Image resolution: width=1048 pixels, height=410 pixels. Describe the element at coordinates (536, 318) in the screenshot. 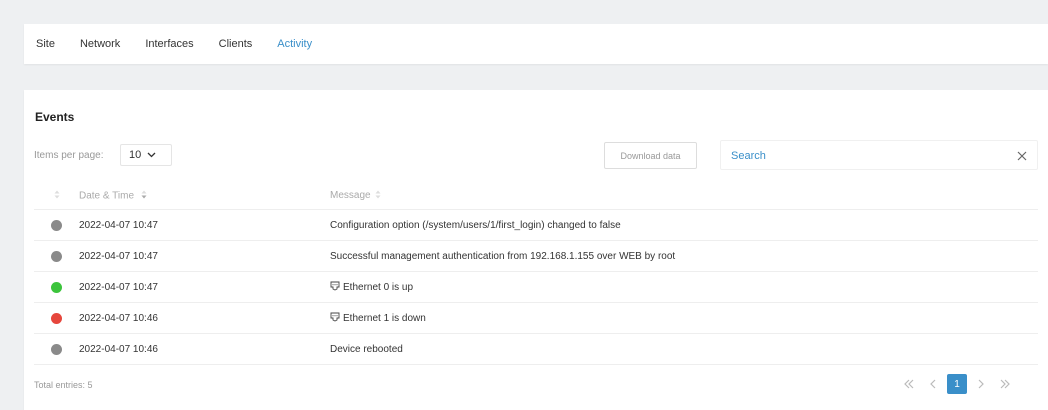

I see `table-row: 2022-04-07 10:46 Ethernet 1 is down` at that location.